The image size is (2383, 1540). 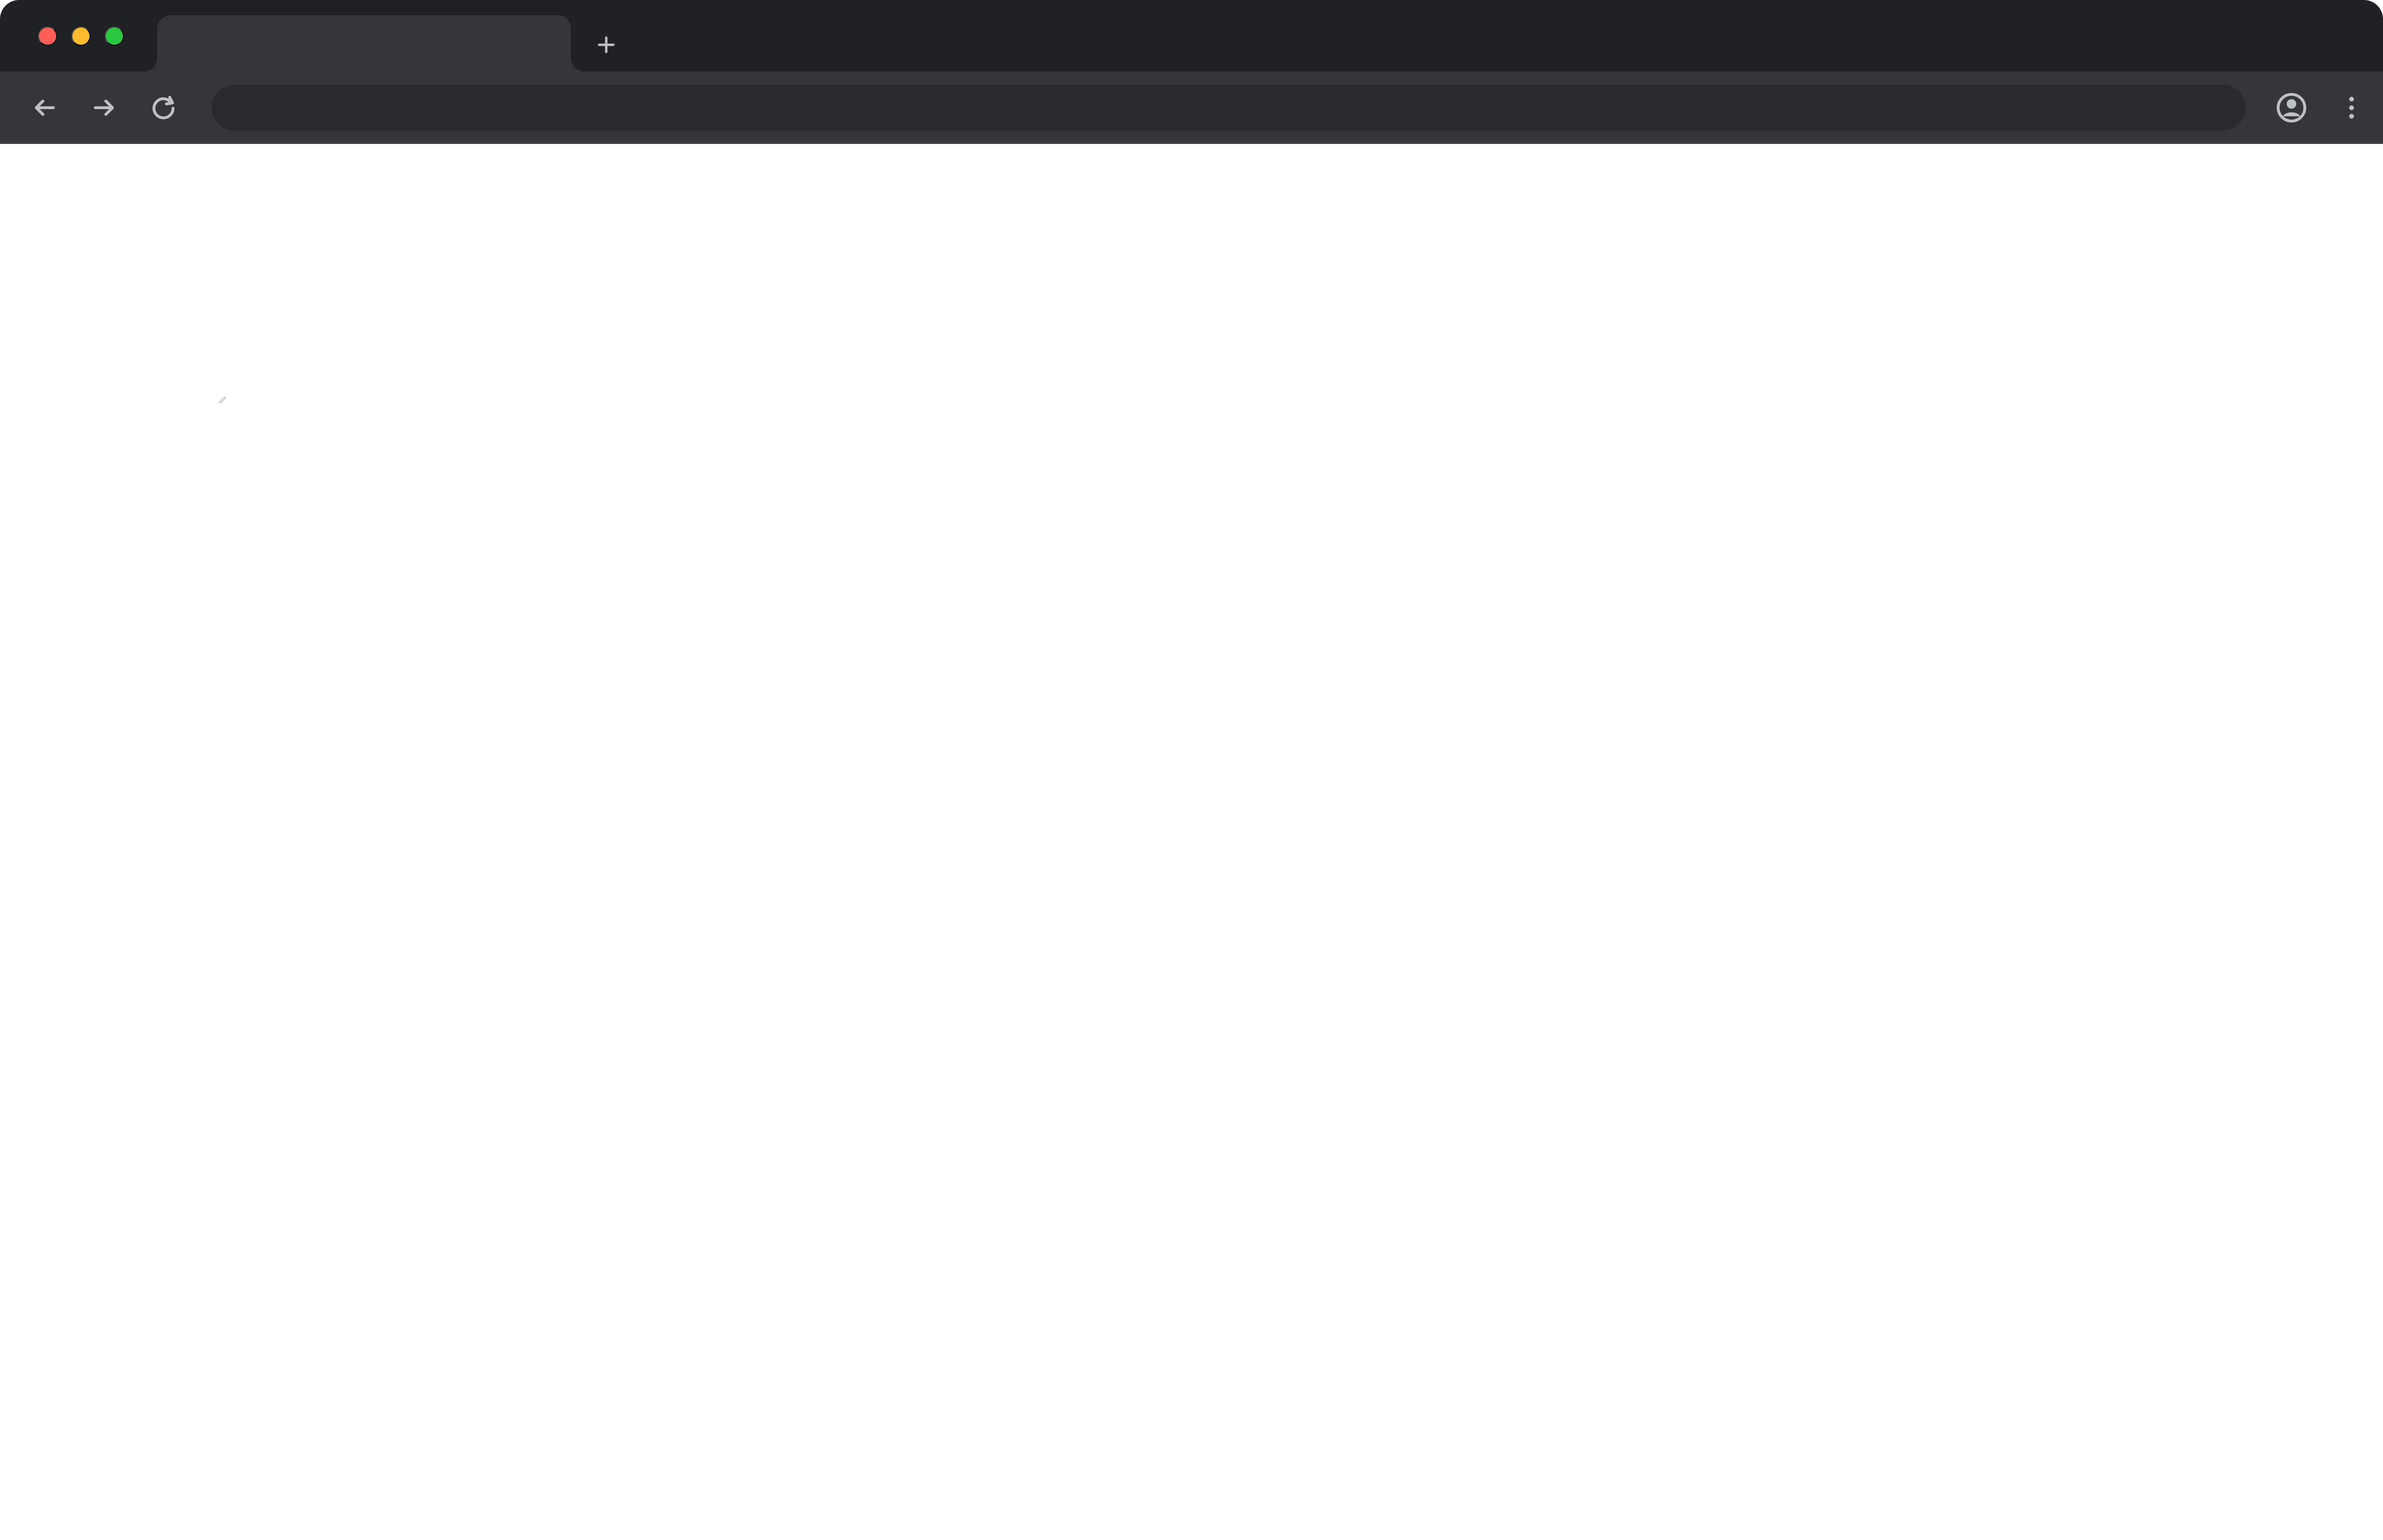 What do you see at coordinates (1191, 35) in the screenshot?
I see `tab-strip` at bounding box center [1191, 35].